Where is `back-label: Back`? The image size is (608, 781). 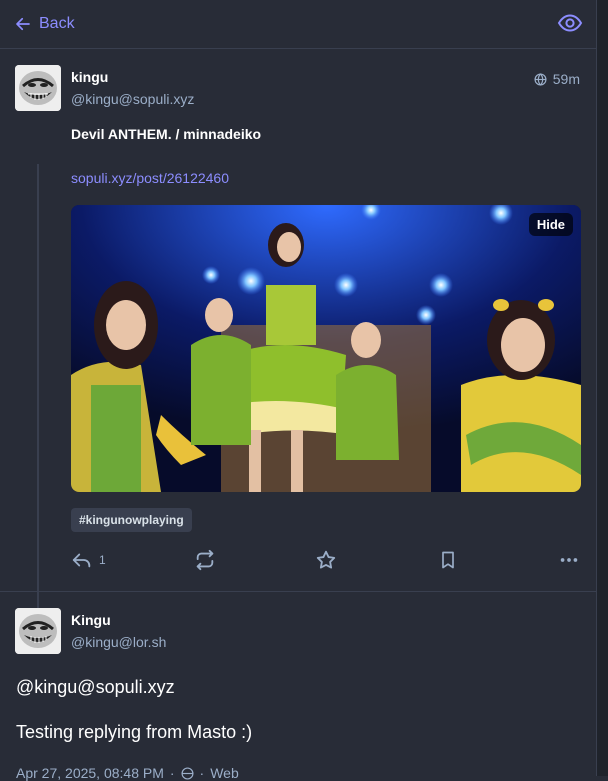 back-label: Back is located at coordinates (57, 23).